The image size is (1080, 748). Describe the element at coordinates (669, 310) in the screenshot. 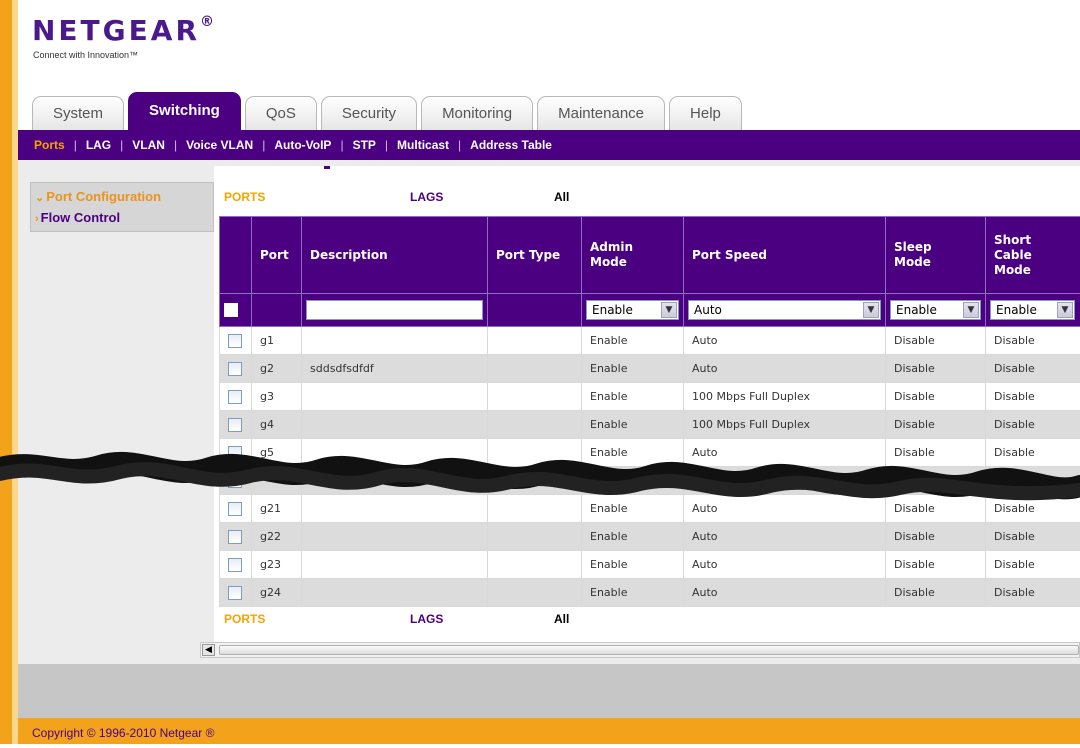

I see `chevron-down-icon: ▼` at that location.